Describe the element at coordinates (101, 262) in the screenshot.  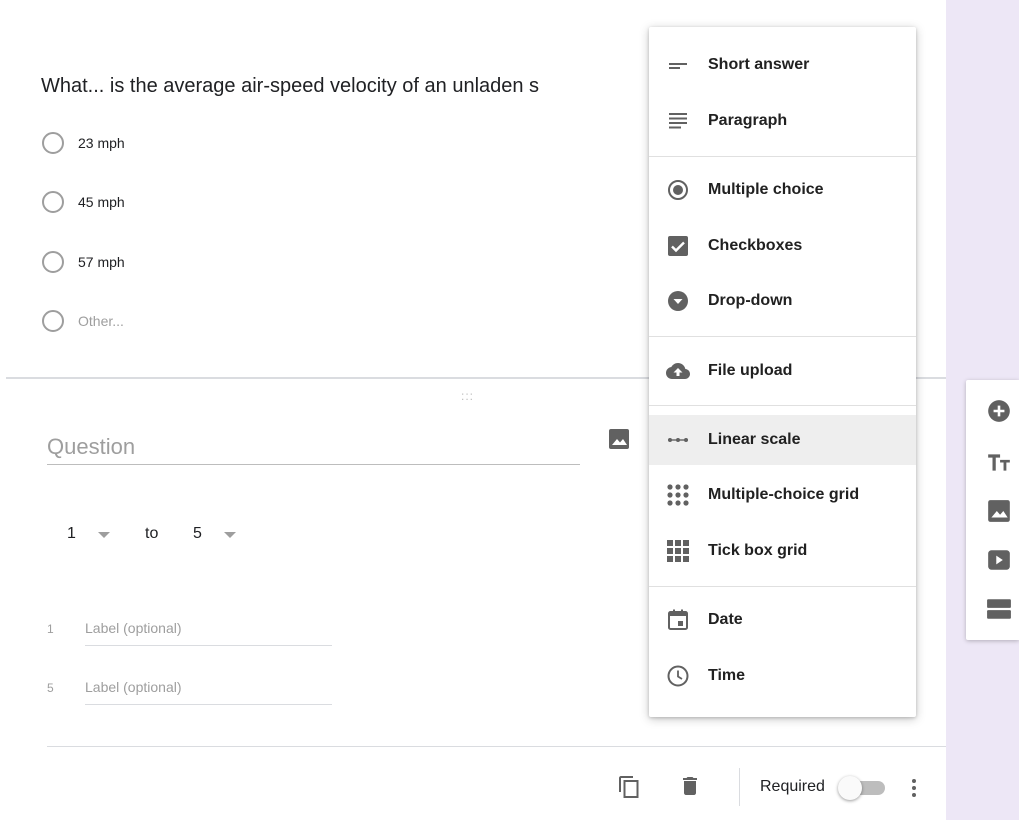
I see `option-label: 57 mph` at that location.